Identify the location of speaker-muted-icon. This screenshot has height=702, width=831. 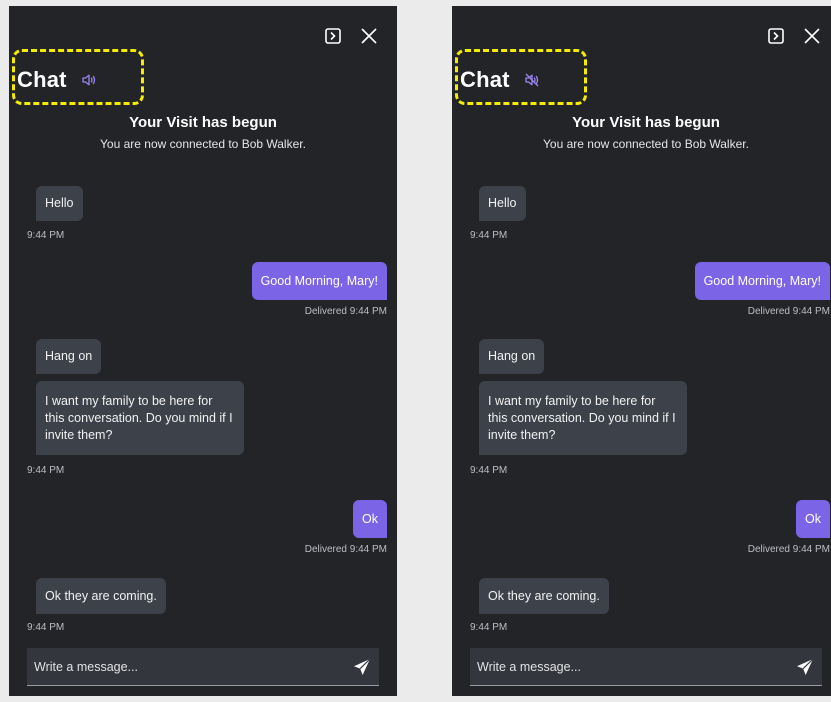
(532, 80).